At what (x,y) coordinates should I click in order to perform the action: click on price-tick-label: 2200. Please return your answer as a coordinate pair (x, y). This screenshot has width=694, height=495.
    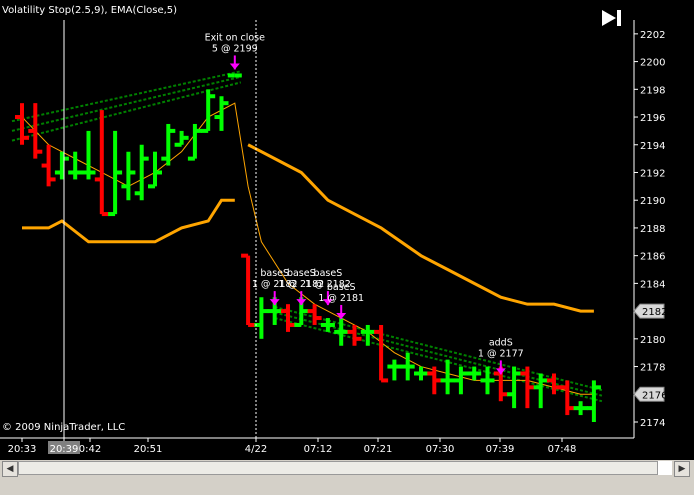
    Looking at the image, I should click on (652, 63).